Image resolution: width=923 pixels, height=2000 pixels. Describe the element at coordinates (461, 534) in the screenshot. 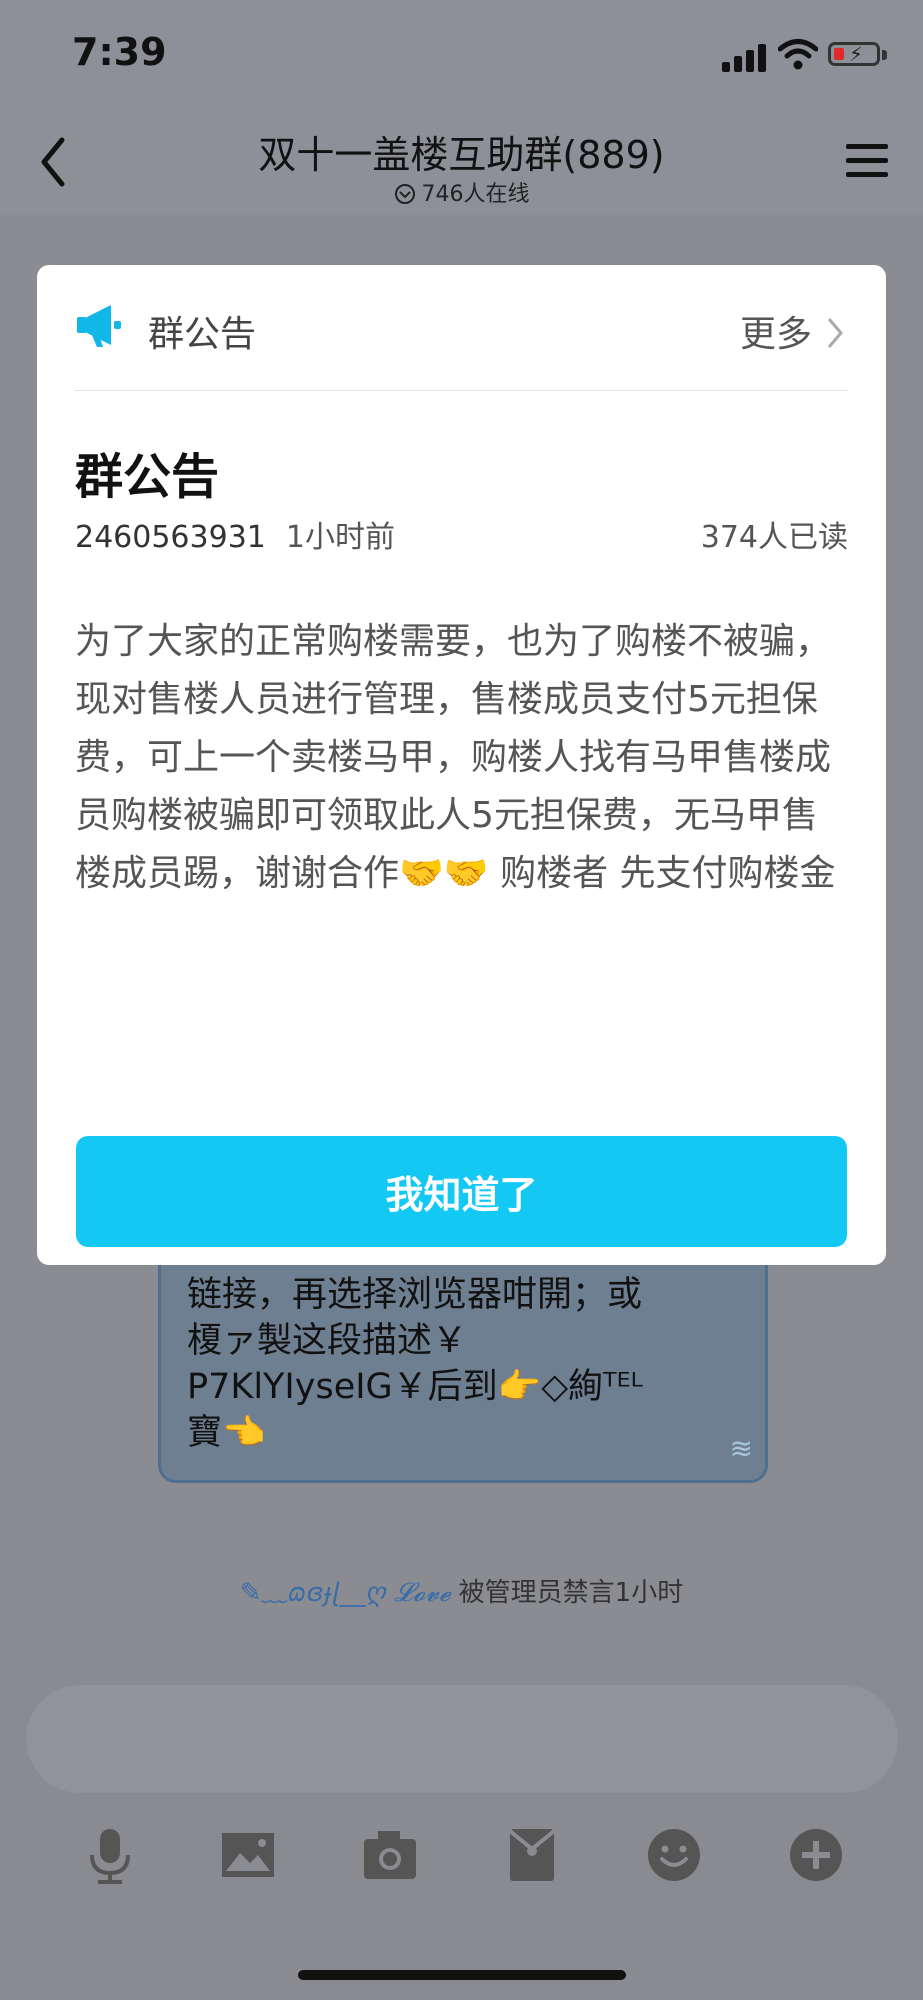

I see `notice-meta: 2460563931 1小时前 374人已读` at that location.